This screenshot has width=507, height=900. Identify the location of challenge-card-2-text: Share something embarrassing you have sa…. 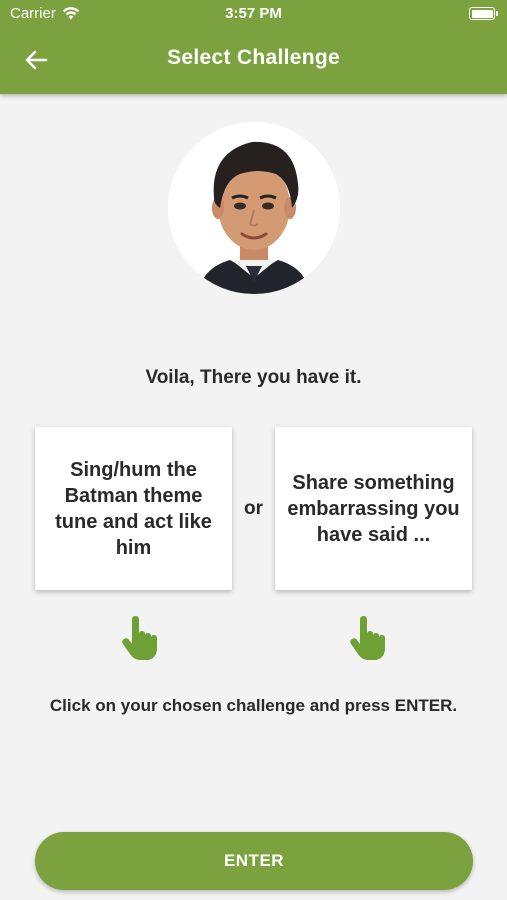
(373, 508).